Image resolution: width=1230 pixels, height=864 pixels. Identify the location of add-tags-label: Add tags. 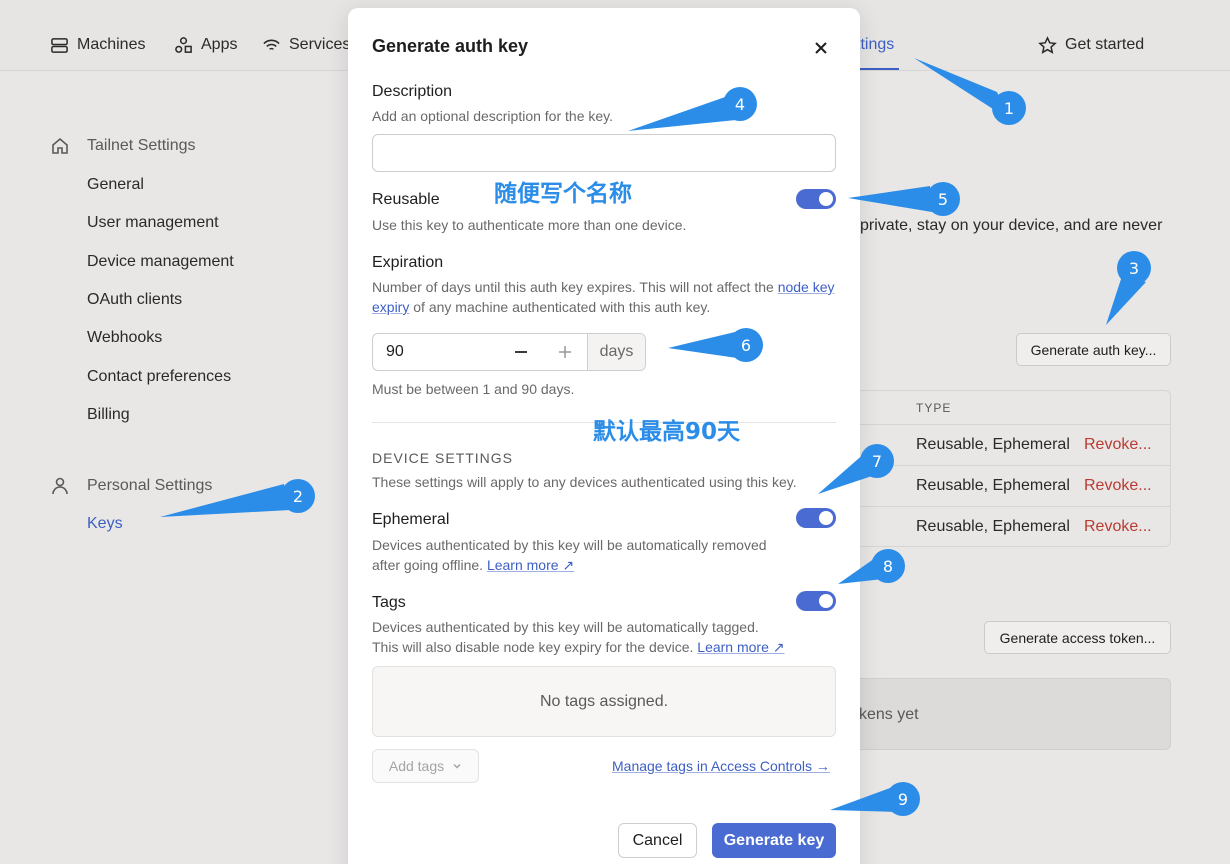
(416, 766).